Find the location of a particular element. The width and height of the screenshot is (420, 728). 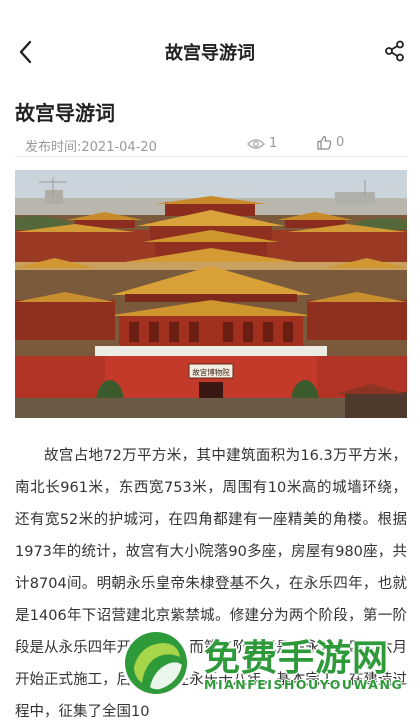

like-count: 0 is located at coordinates (340, 142).